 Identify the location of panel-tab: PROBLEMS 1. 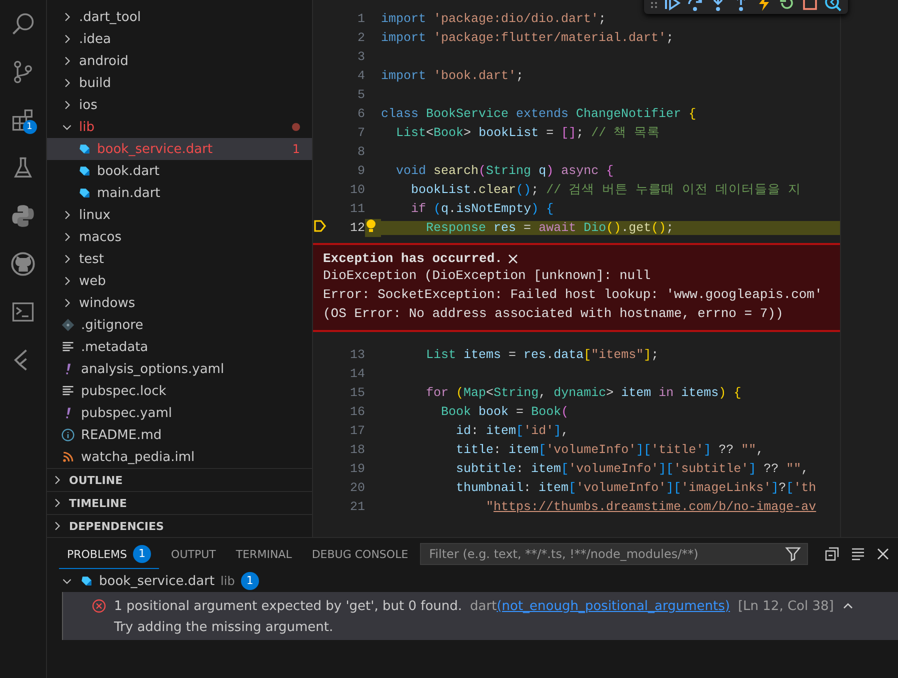
(109, 554).